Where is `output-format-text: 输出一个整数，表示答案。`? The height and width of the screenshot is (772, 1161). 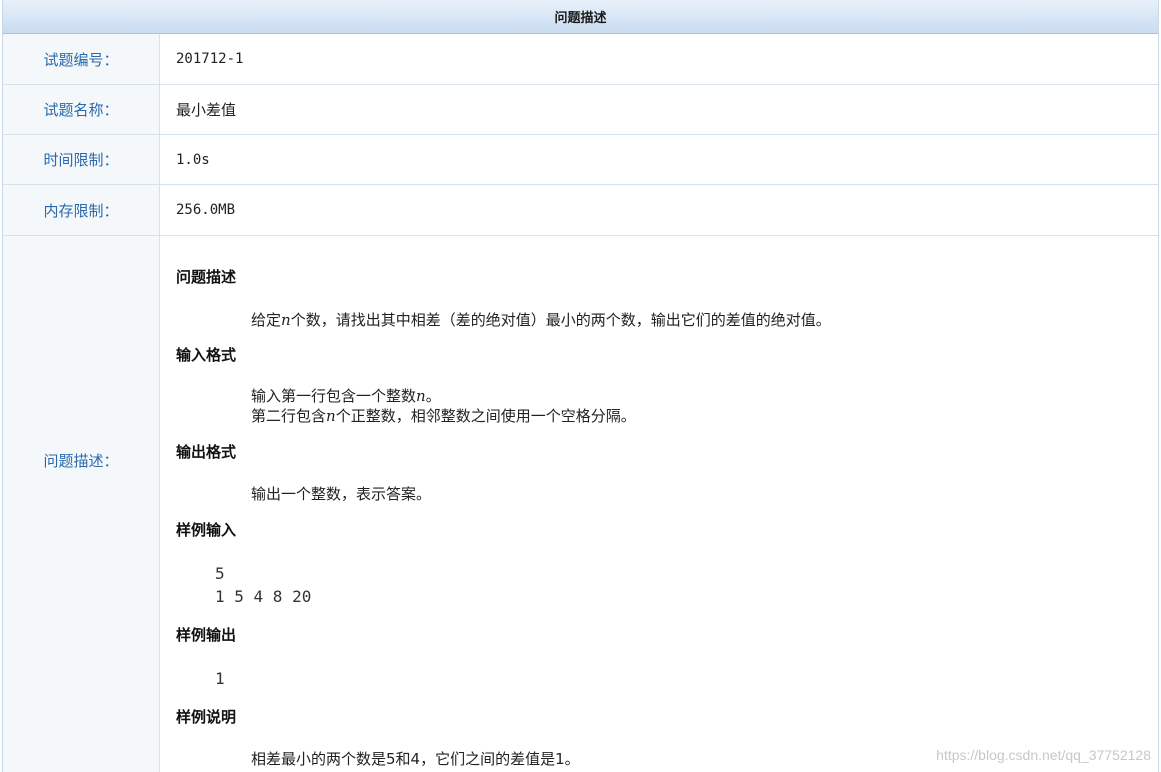 output-format-text: 输出一个整数，表示答案。 is located at coordinates (341, 494).